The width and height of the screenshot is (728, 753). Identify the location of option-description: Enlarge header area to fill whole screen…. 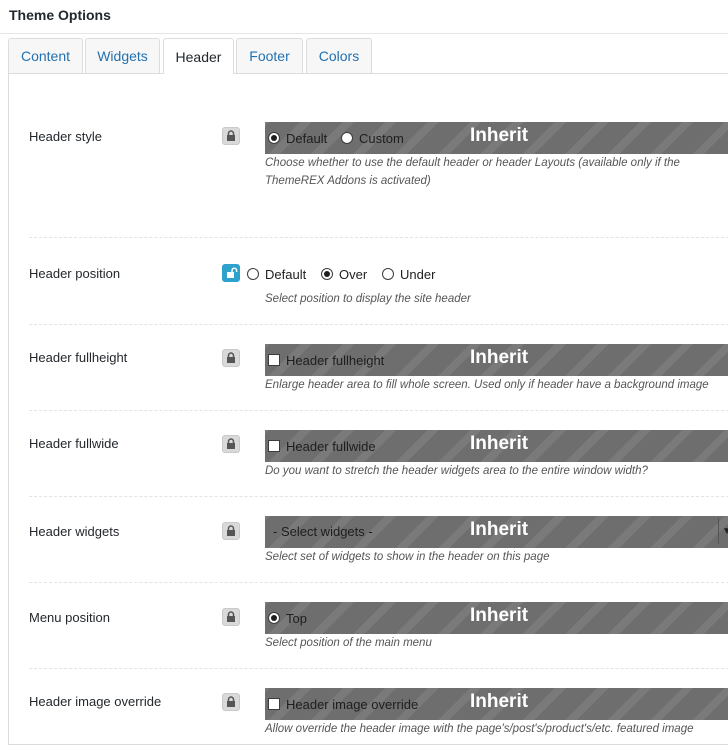
(487, 385).